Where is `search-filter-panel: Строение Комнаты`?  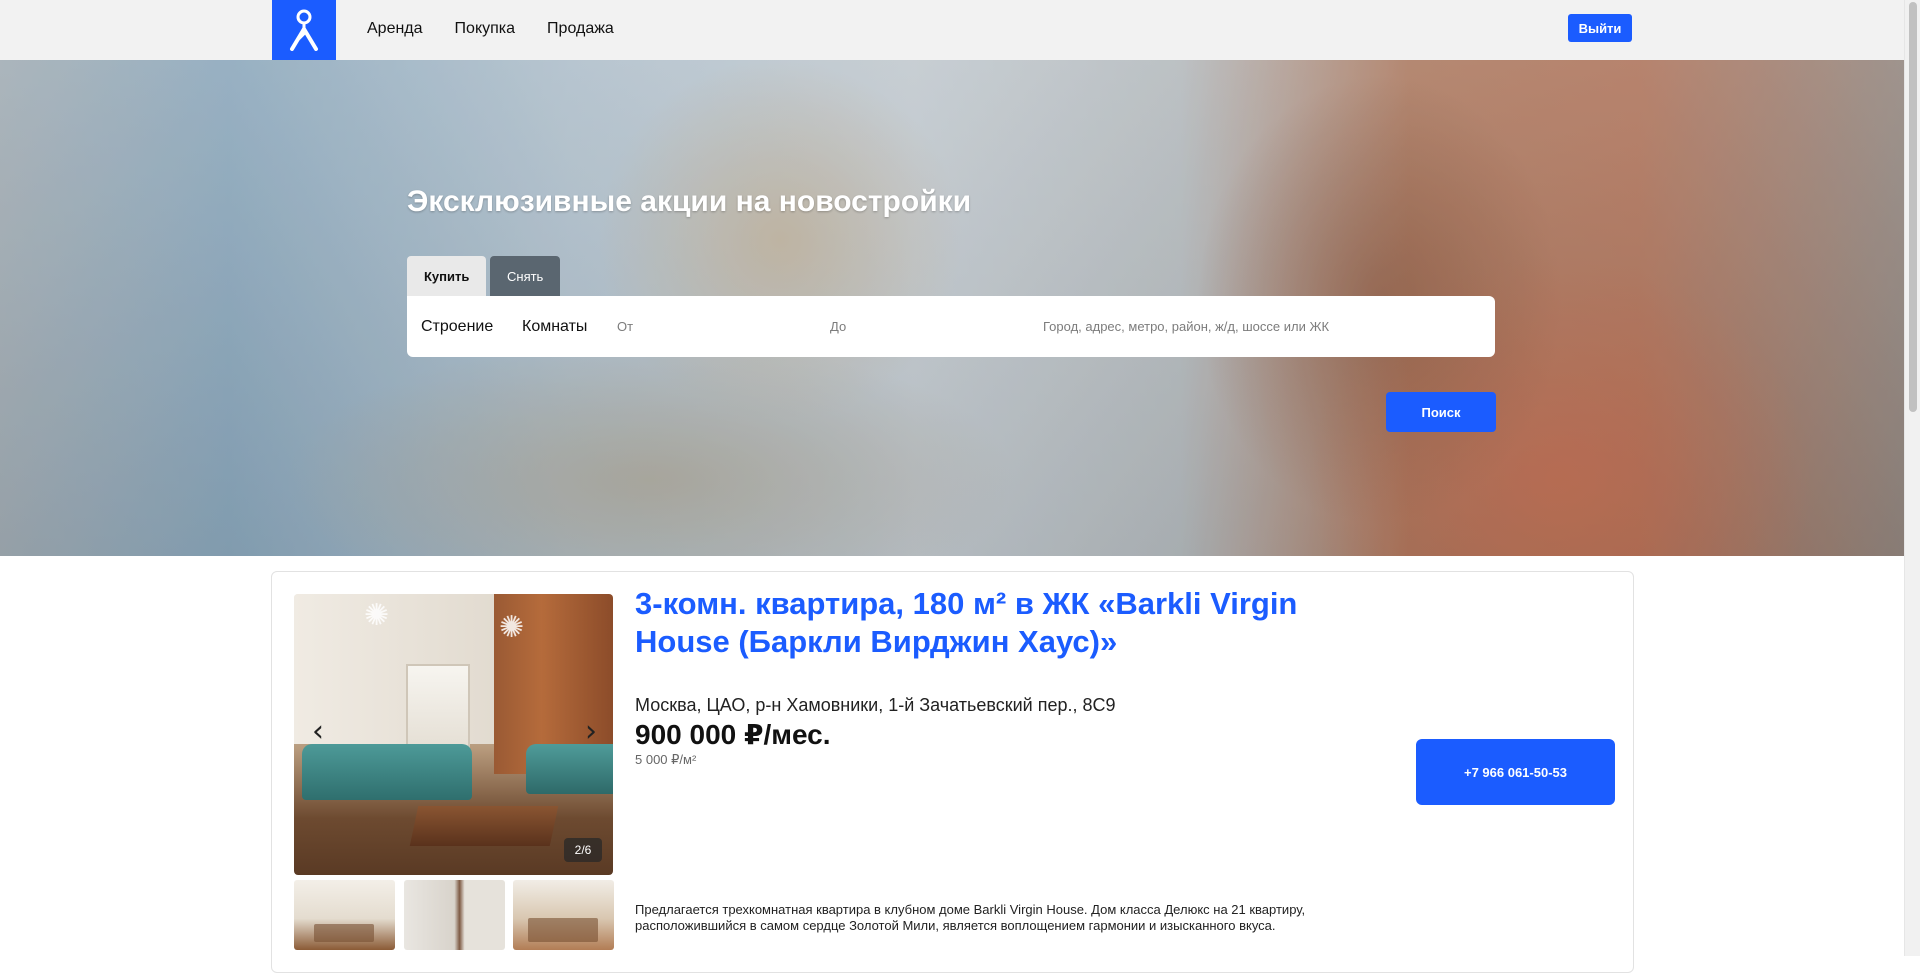
search-filter-panel: Строение Комнаты is located at coordinates (951, 326).